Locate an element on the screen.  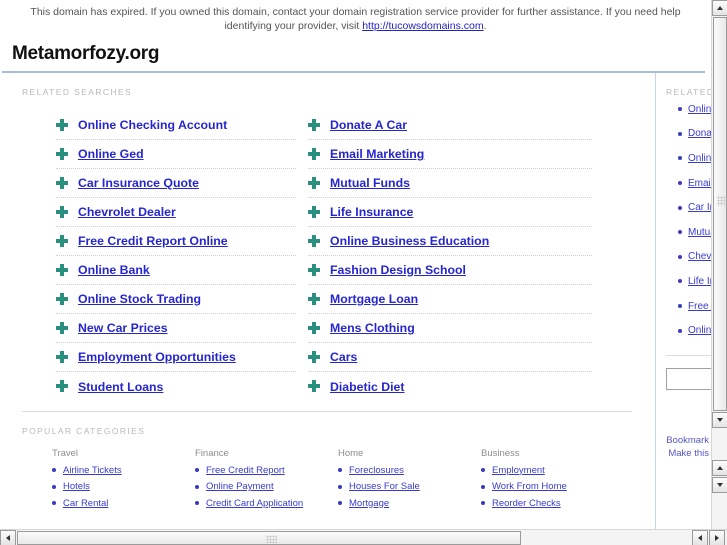
related-search-item: Donate A Car is located at coordinates (450, 125).